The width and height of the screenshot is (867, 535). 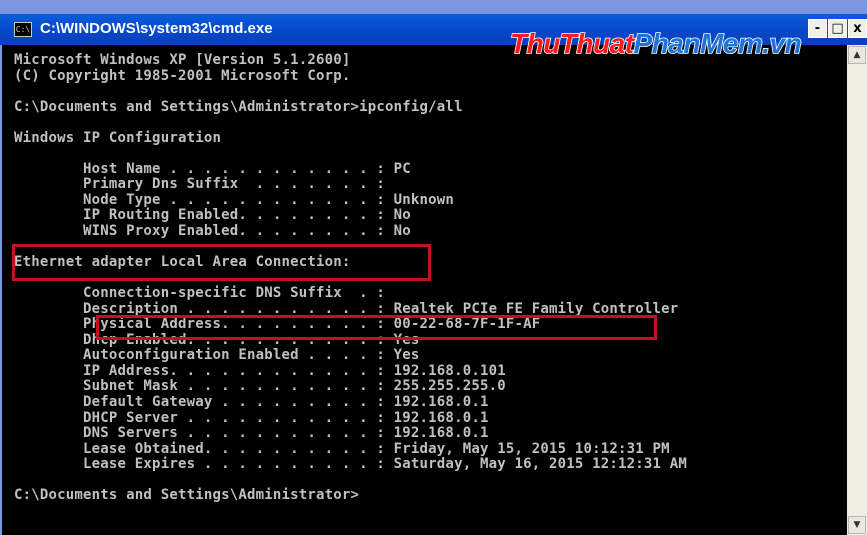 What do you see at coordinates (187, 495) in the screenshot?
I see `console-line: C:\Documents and Settings\Administrator>` at bounding box center [187, 495].